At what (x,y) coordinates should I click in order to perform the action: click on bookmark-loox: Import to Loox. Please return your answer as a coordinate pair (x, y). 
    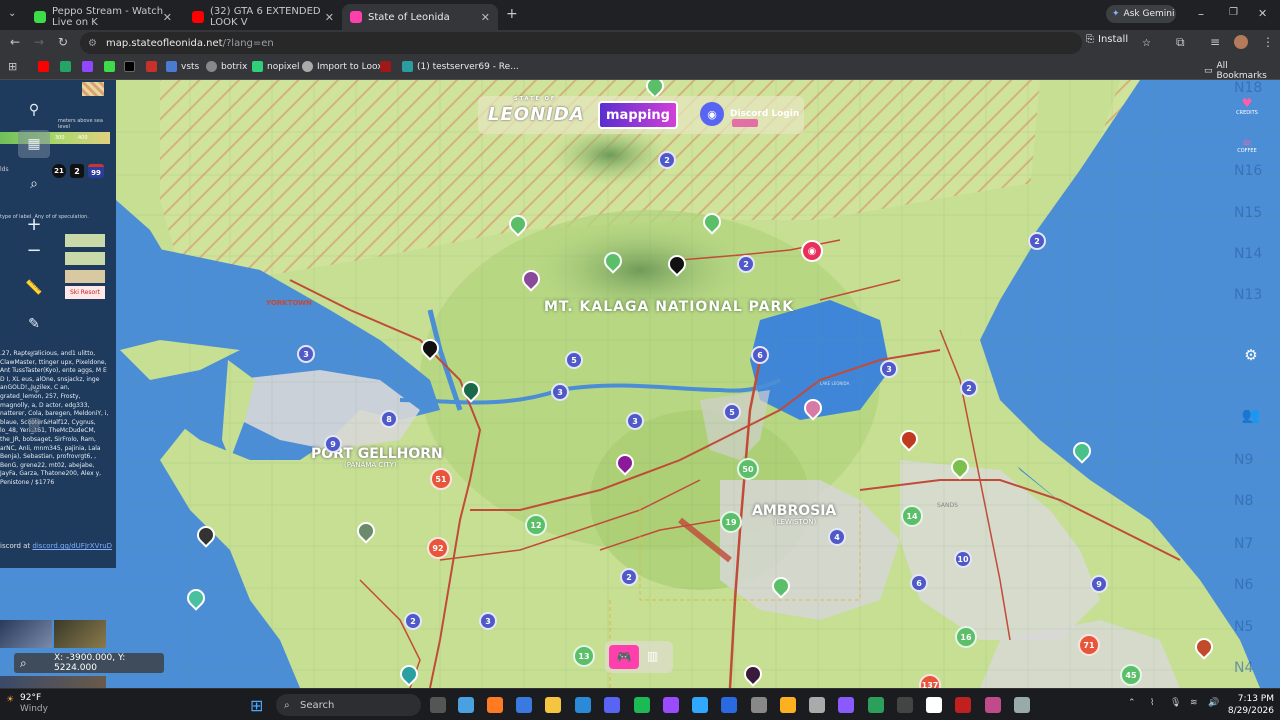
    Looking at the image, I should click on (342, 66).